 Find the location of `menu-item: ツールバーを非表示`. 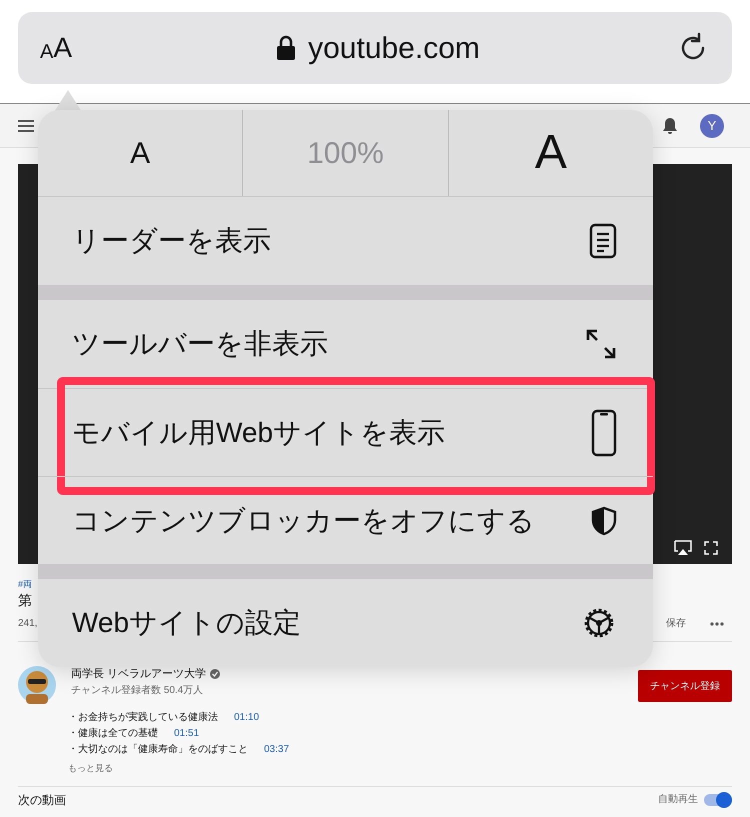

menu-item: ツールバーを非表示 is located at coordinates (200, 344).